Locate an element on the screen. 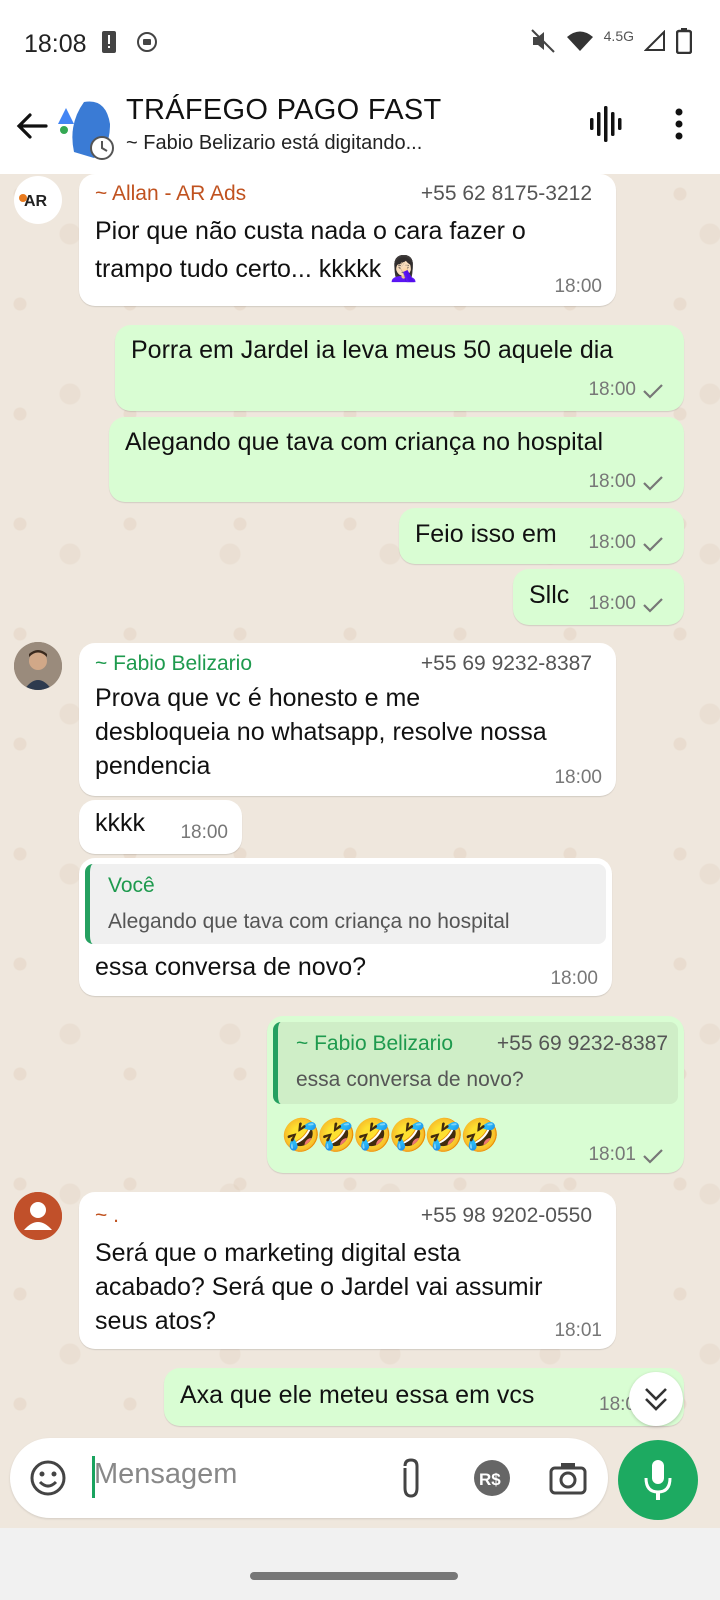  emoji-button is located at coordinates (48, 1480).